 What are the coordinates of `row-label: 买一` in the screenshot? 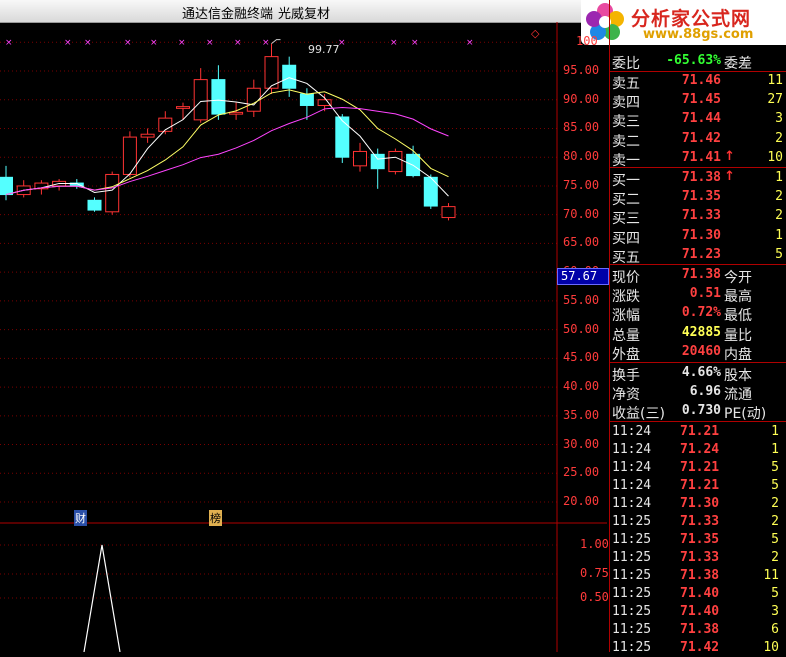 It's located at (626, 181).